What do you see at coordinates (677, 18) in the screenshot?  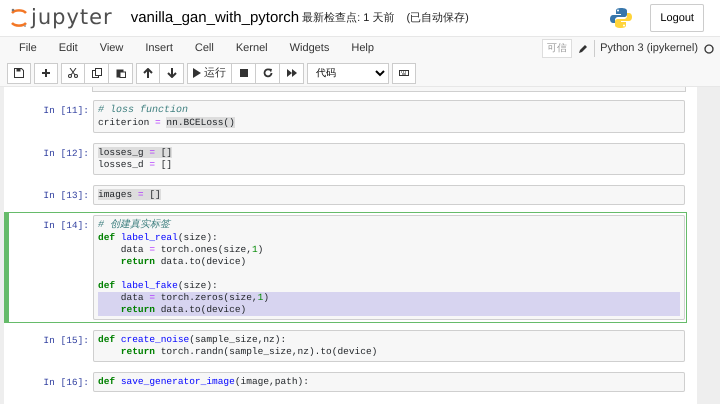 I see `logout-button: Logout` at bounding box center [677, 18].